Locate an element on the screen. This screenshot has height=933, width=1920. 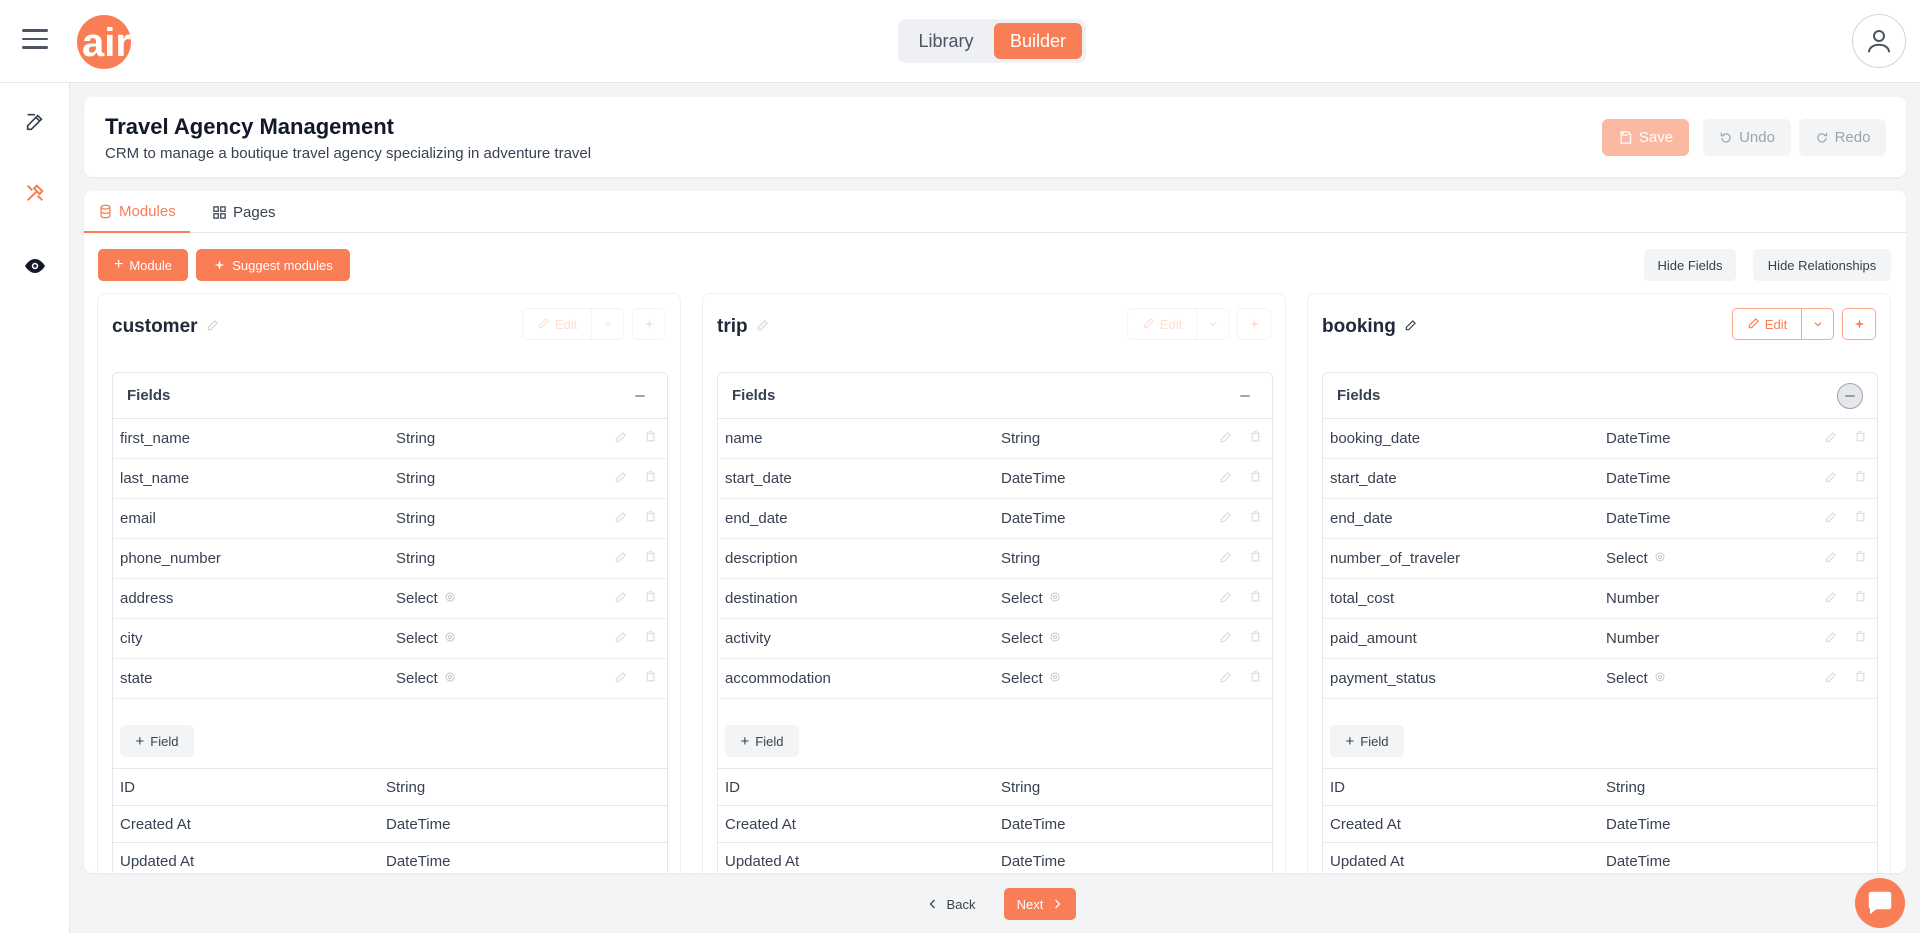
undo-button: Undo is located at coordinates (1747, 137).